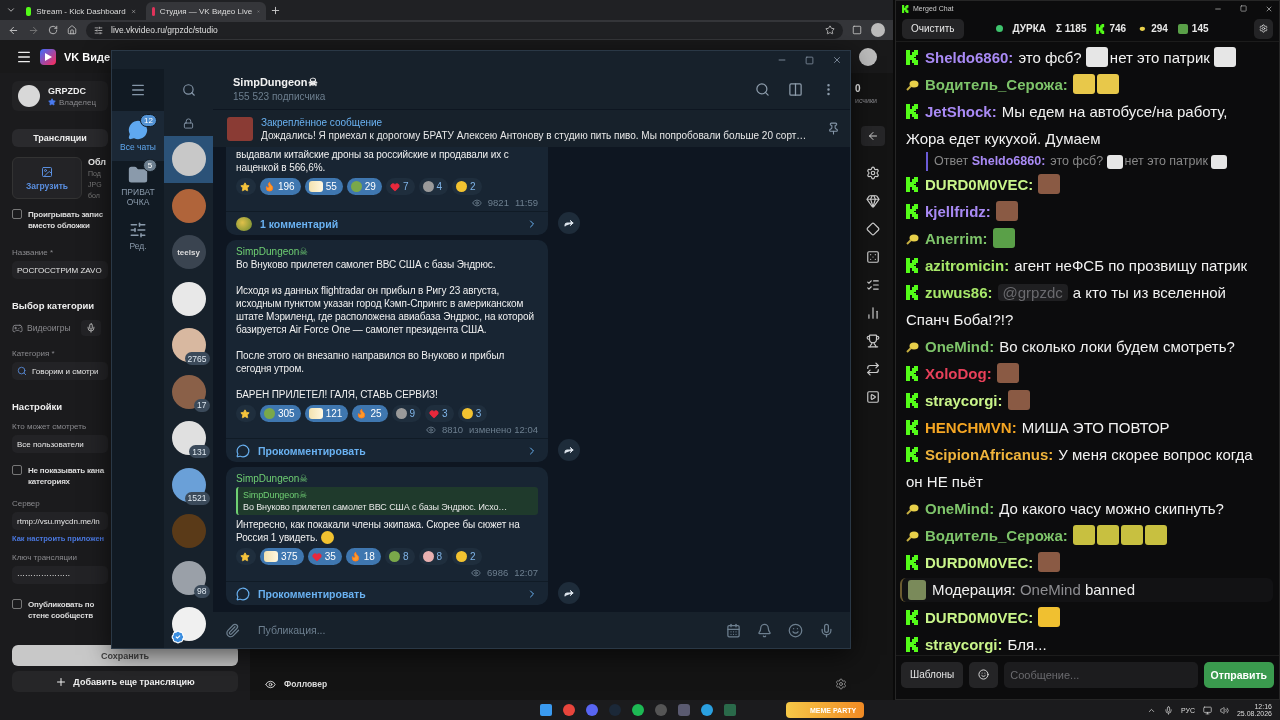 Image resolution: width=1280 pixels, height=720 pixels. Describe the element at coordinates (60, 444) in the screenshot. I see `viewers-field: Все пользователи` at that location.